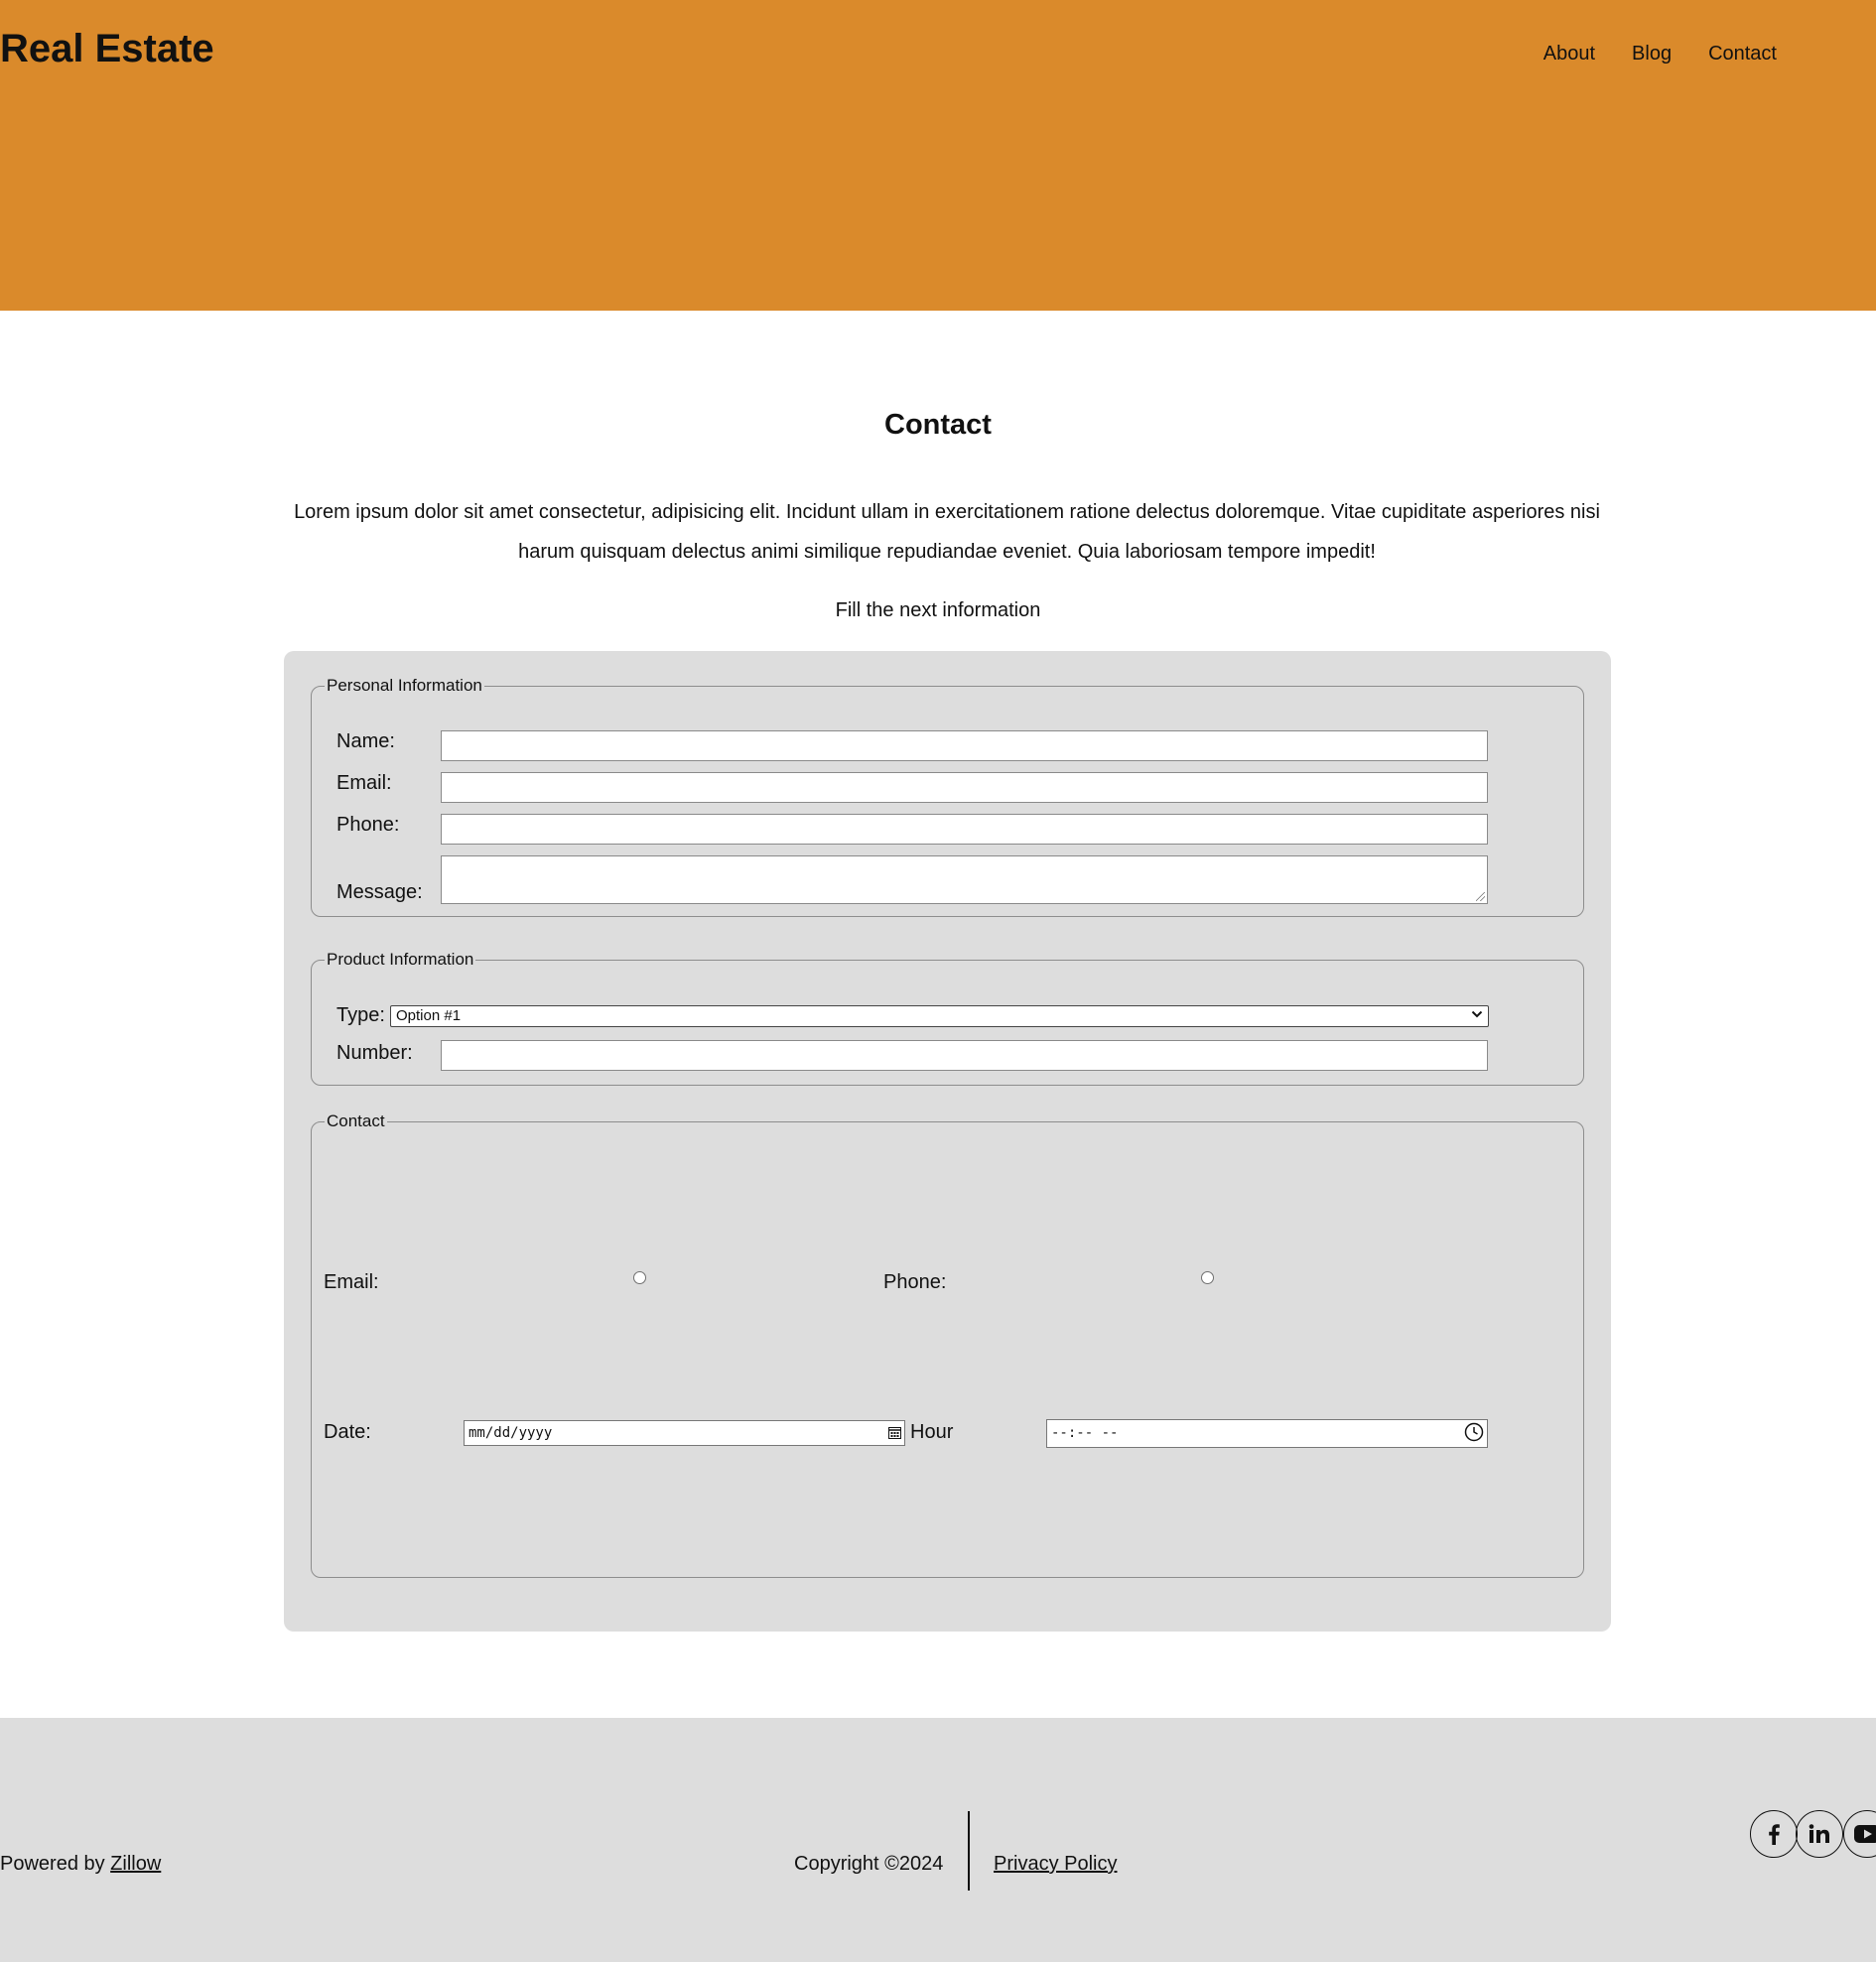 The height and width of the screenshot is (1962, 1876). What do you see at coordinates (55, 1864) in the screenshot?
I see `powered-by-text: Powered by` at bounding box center [55, 1864].